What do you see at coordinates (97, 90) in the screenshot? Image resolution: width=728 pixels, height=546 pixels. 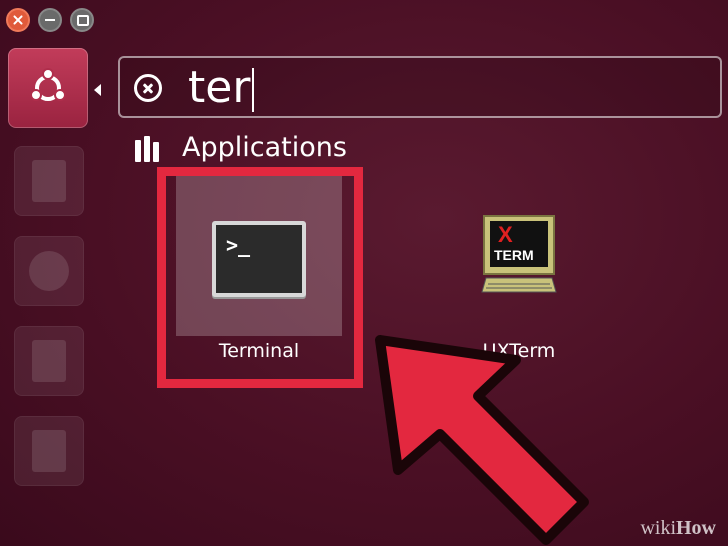 I see `active-indicator-icon` at bounding box center [97, 90].